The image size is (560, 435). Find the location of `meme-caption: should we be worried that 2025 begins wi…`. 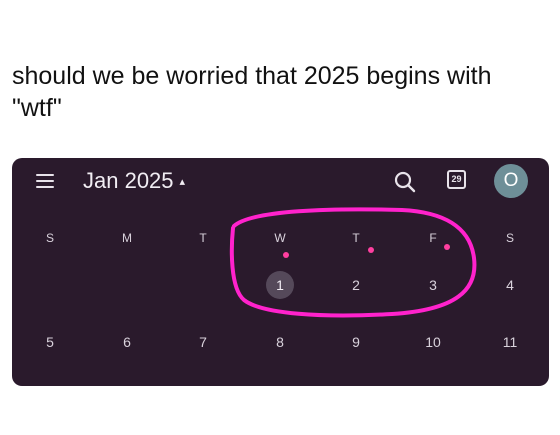

meme-caption: should we be worried that 2025 begins wi… is located at coordinates (252, 92).